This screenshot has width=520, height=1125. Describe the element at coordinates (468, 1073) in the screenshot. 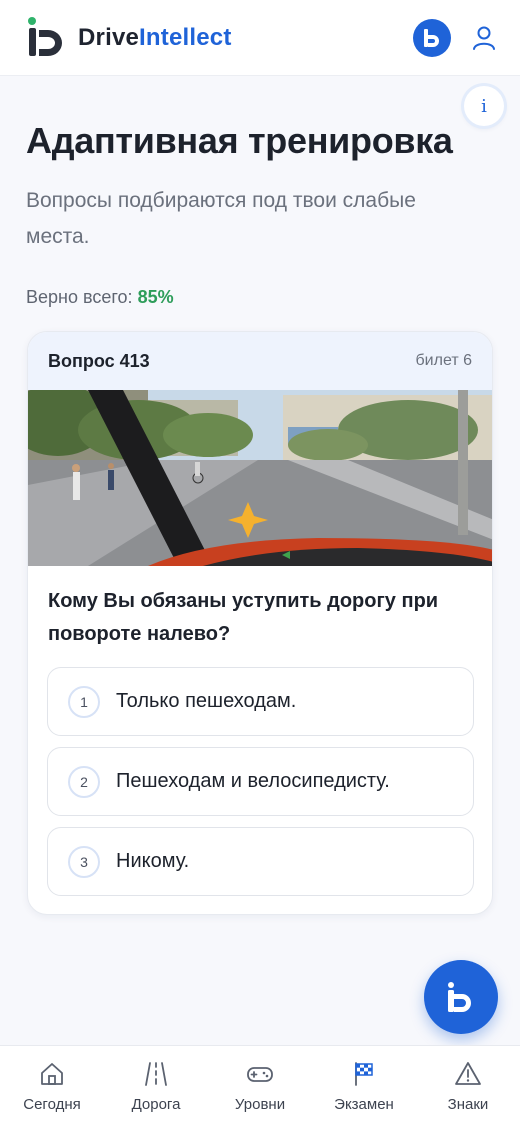

I see `warning-sign-icon` at that location.